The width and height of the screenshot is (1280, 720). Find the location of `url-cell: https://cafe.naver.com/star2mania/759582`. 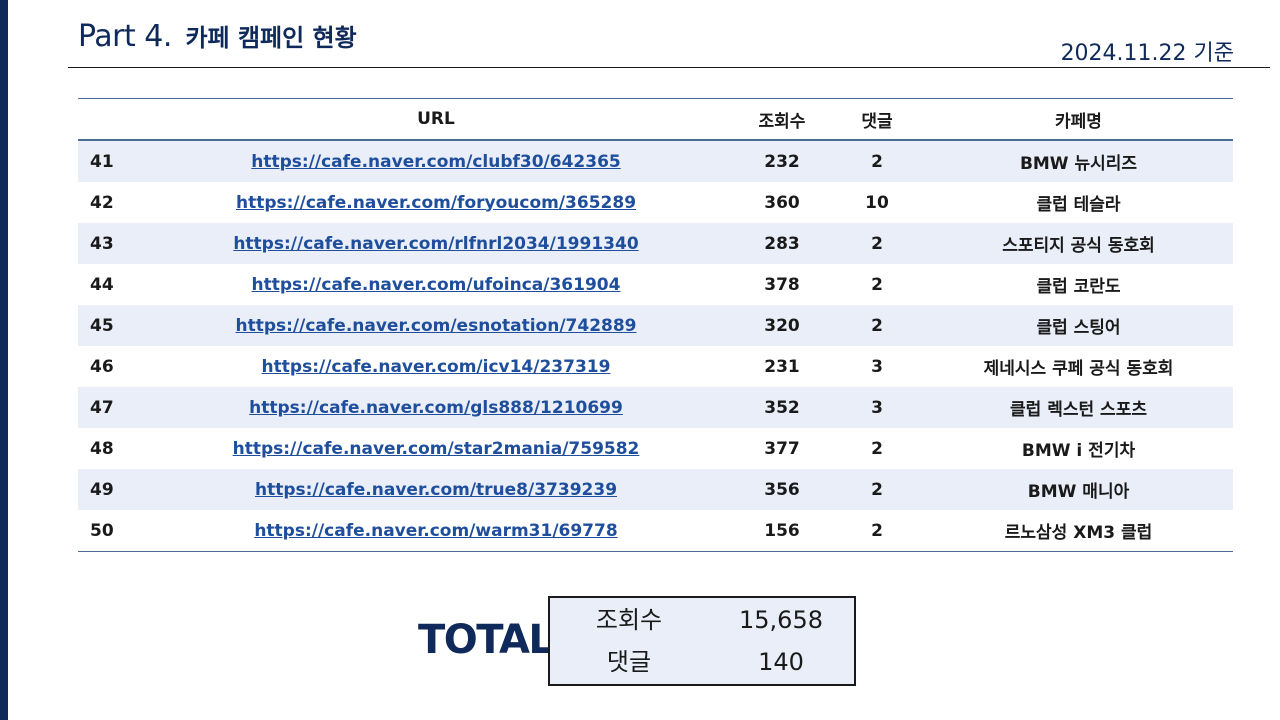

url-cell: https://cafe.naver.com/star2mania/759582 is located at coordinates (436, 448).